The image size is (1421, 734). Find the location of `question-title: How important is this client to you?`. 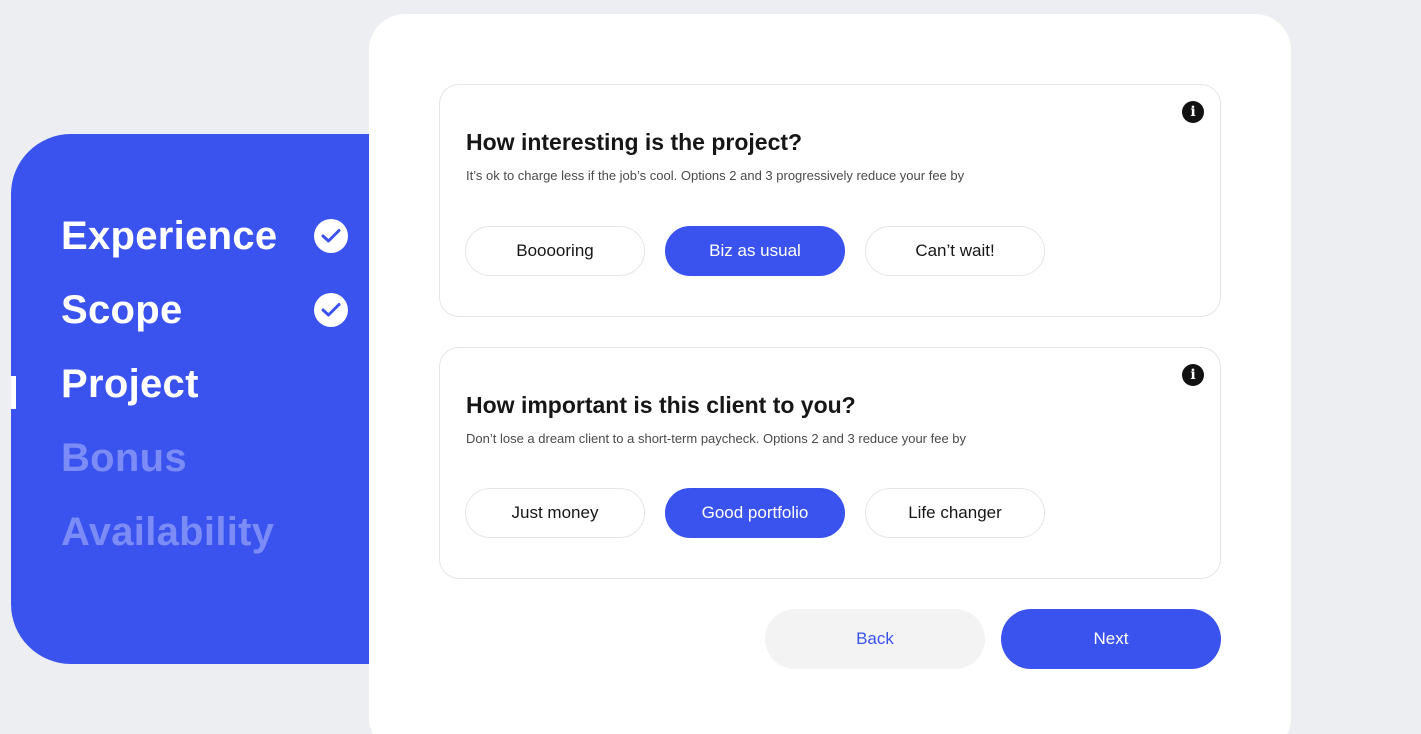

question-title: How important is this client to you? is located at coordinates (661, 405).